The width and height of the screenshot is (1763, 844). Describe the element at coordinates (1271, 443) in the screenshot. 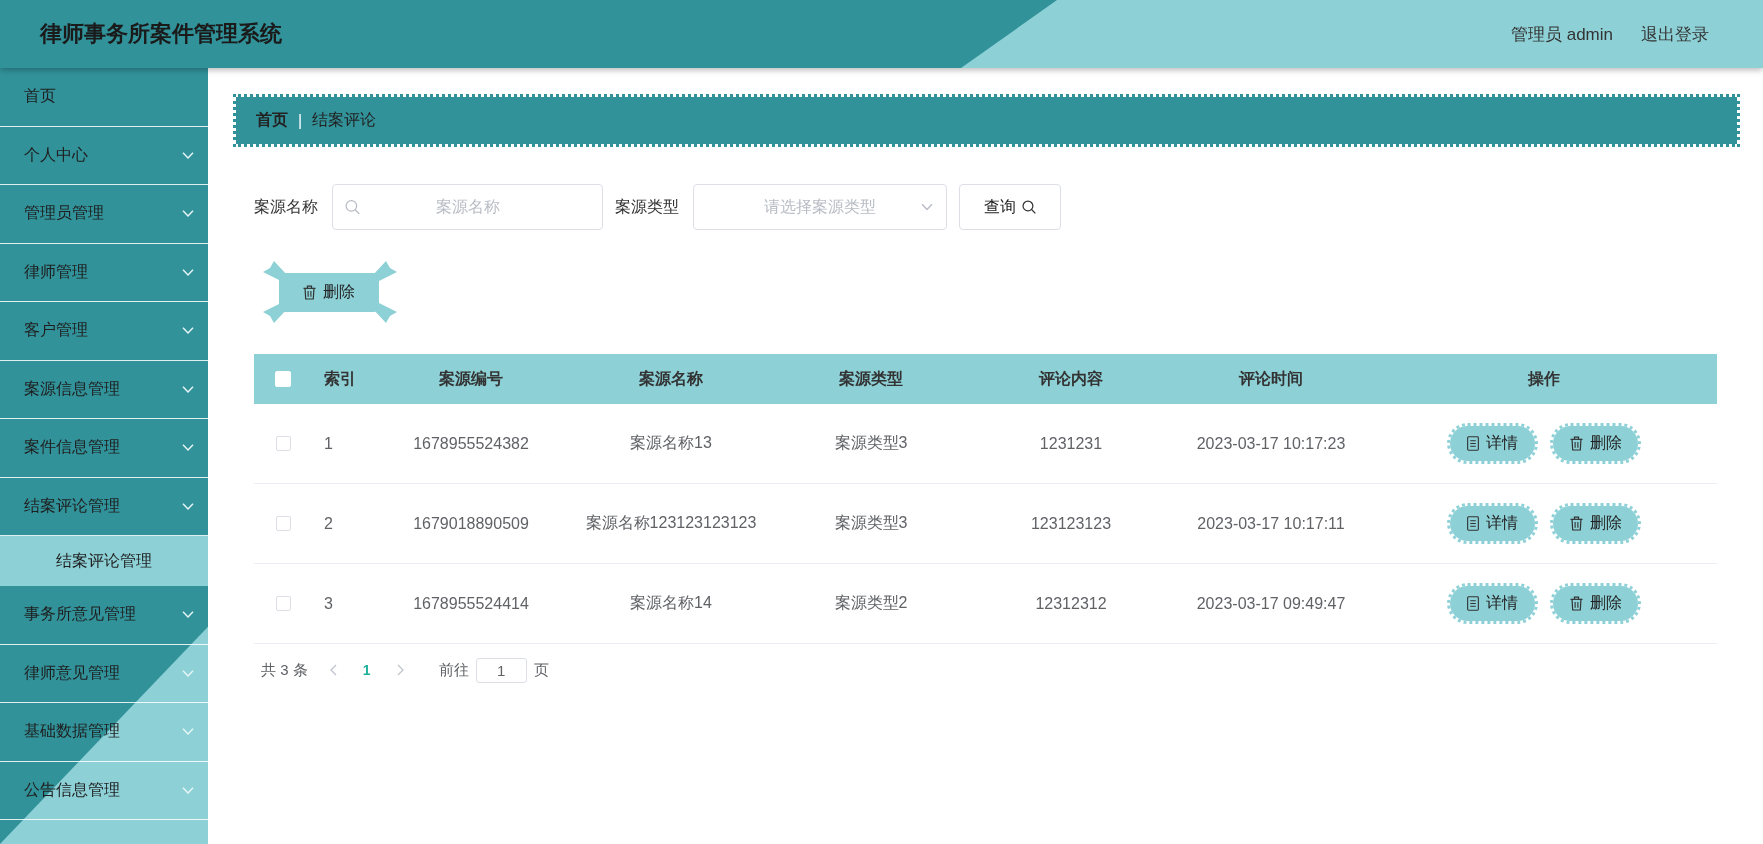

I see `table-cell: 2023-03-17 10:17:23` at that location.